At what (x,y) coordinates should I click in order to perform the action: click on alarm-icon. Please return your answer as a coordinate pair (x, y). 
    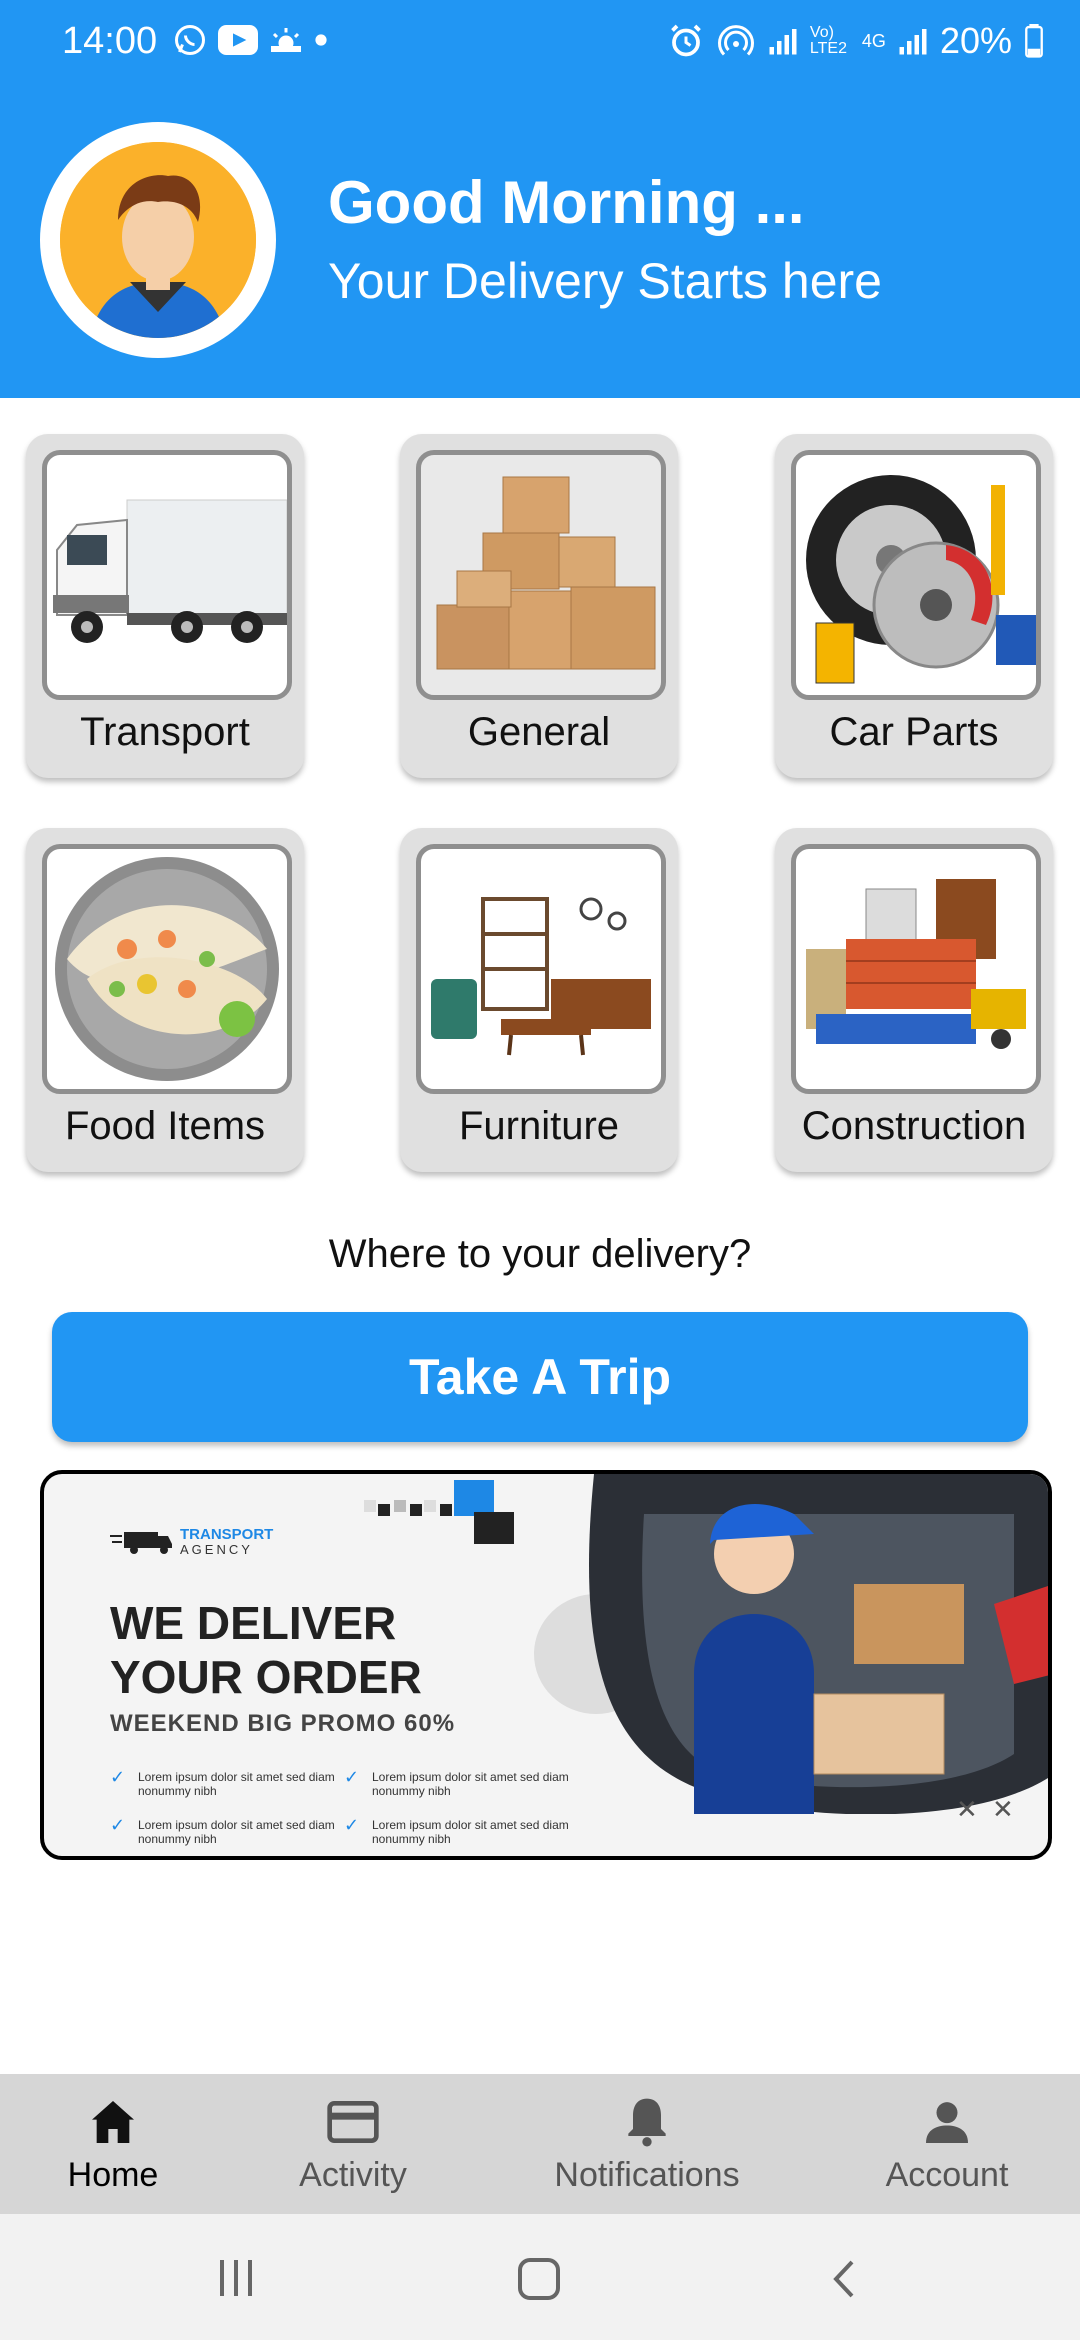
    Looking at the image, I should click on (686, 40).